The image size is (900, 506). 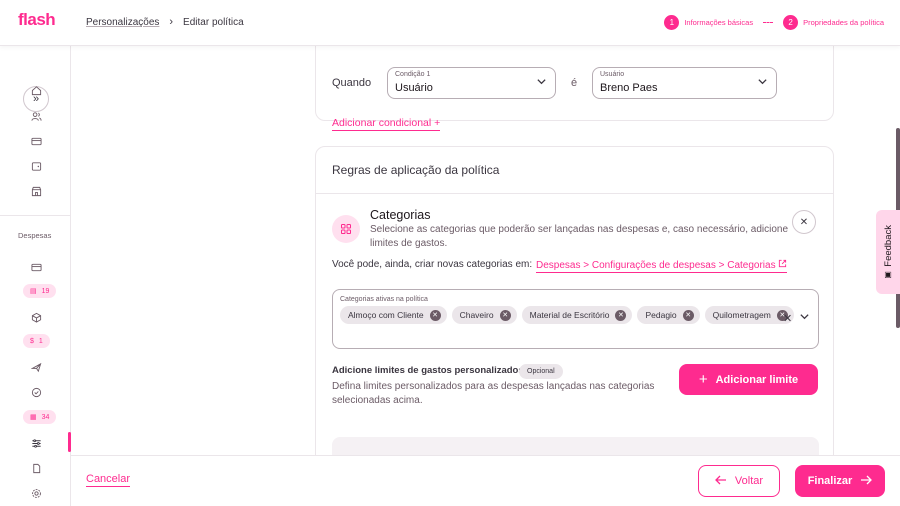 I want to click on breadcrumb: Personalizações › Editar política, so click(x=165, y=22).